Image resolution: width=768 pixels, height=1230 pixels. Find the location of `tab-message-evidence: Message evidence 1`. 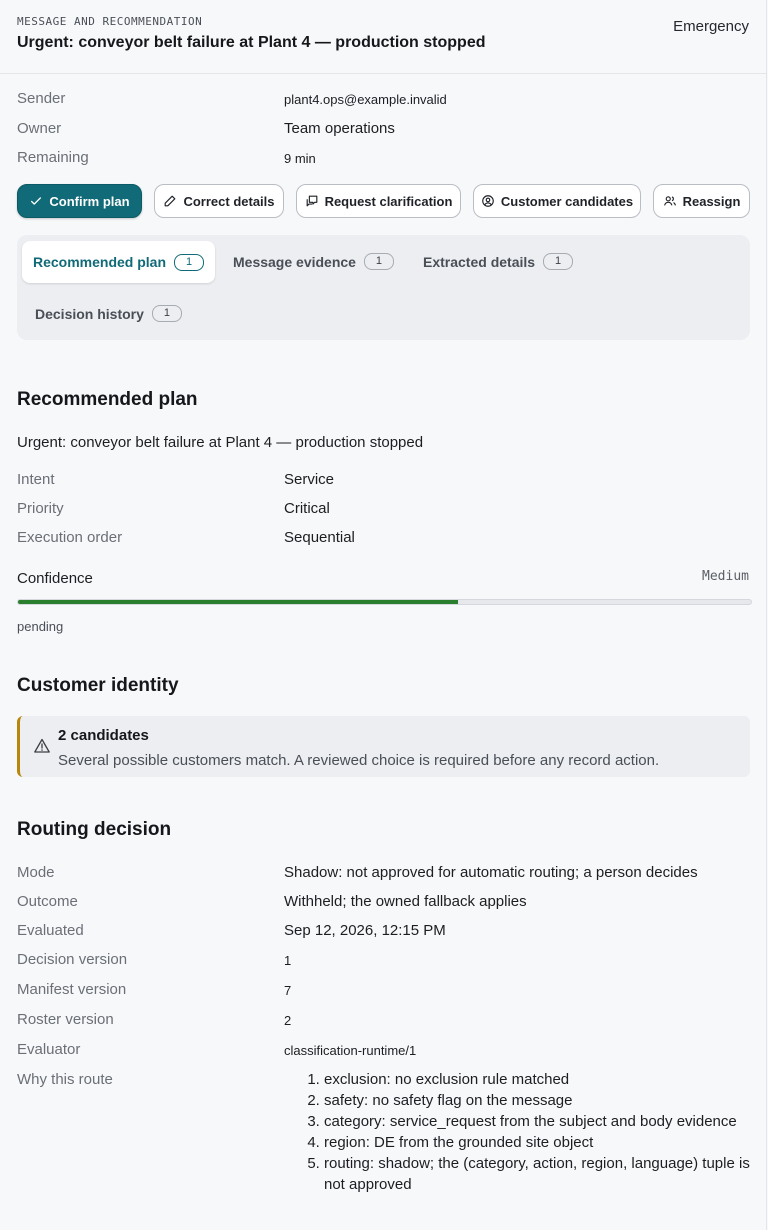

tab-message-evidence: Message evidence 1 is located at coordinates (313, 261).